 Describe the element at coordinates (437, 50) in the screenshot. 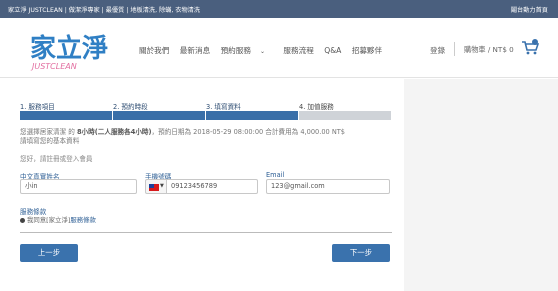

I see `login-link: 登錄` at that location.